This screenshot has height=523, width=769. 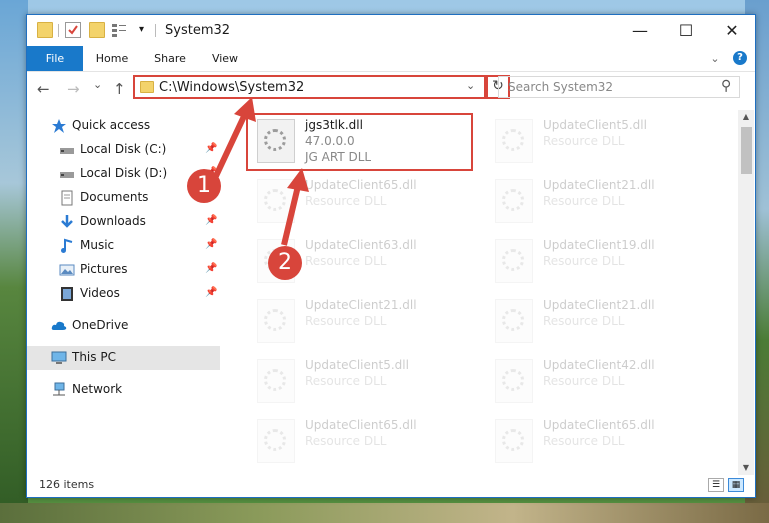 What do you see at coordinates (204, 186) in the screenshot?
I see `callout-1: 1` at bounding box center [204, 186].